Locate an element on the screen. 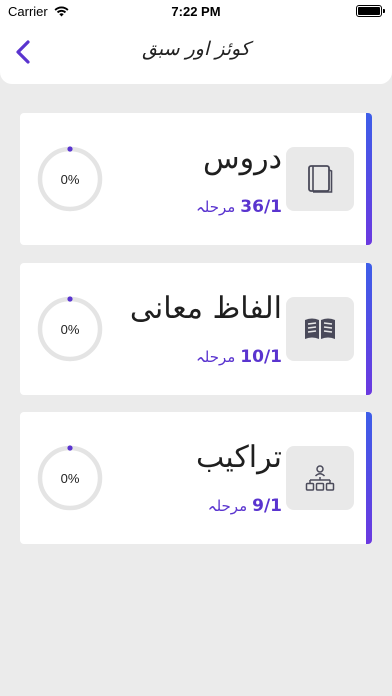 The width and height of the screenshot is (392, 696). card-stage: مرحلہ 36/1 is located at coordinates (239, 207).